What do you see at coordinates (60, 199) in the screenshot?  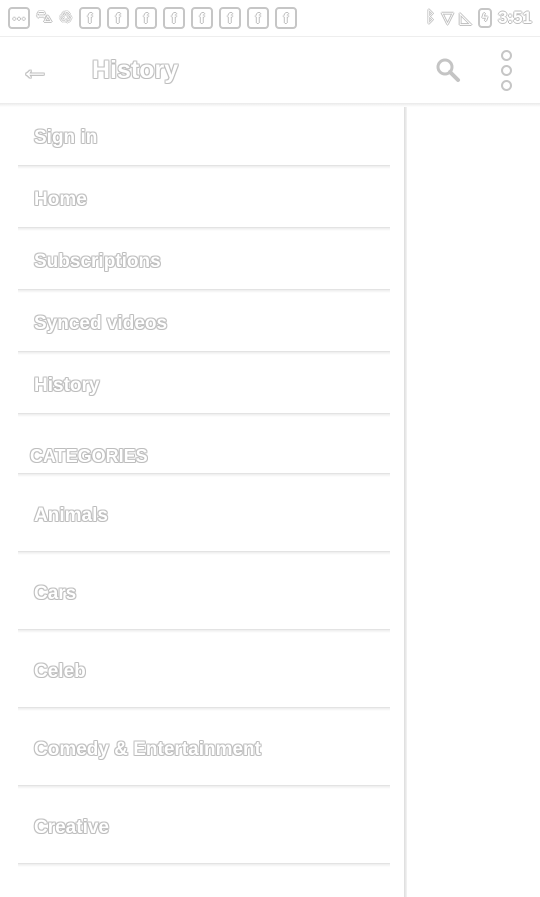 I see `drawer-item-label: Home` at bounding box center [60, 199].